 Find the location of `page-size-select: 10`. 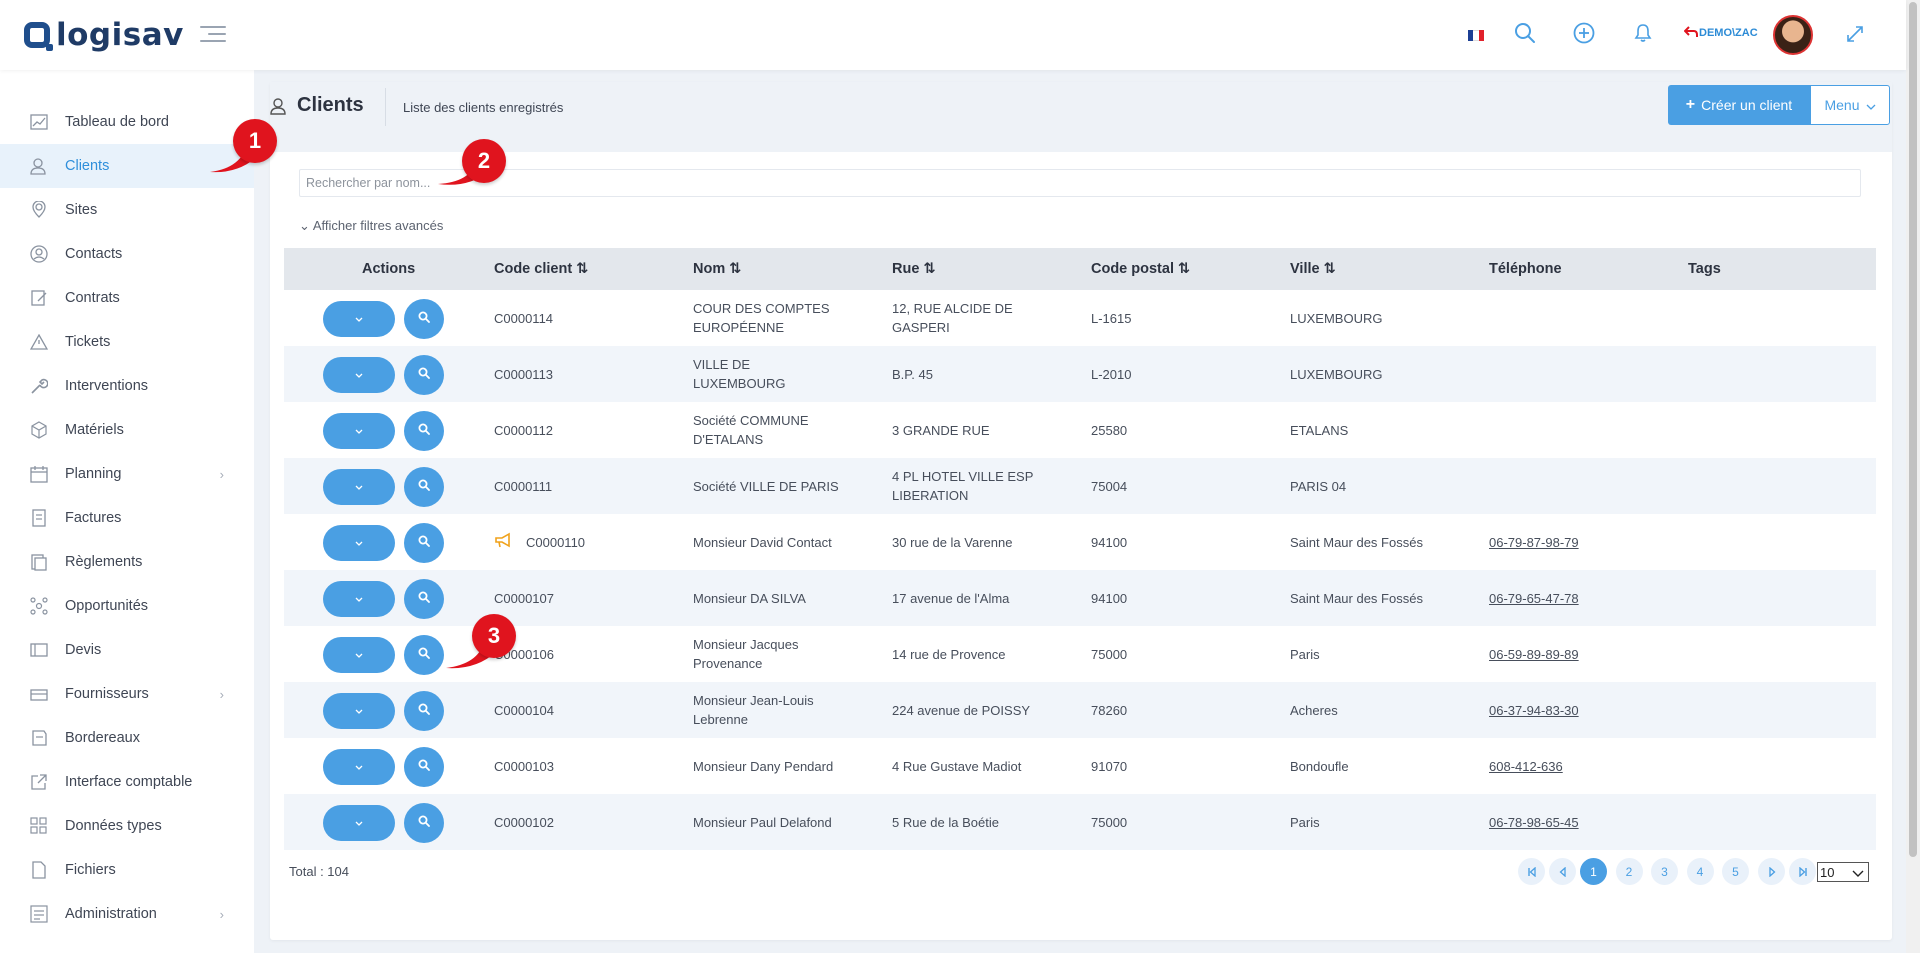

page-size-select: 10 is located at coordinates (1843, 872).